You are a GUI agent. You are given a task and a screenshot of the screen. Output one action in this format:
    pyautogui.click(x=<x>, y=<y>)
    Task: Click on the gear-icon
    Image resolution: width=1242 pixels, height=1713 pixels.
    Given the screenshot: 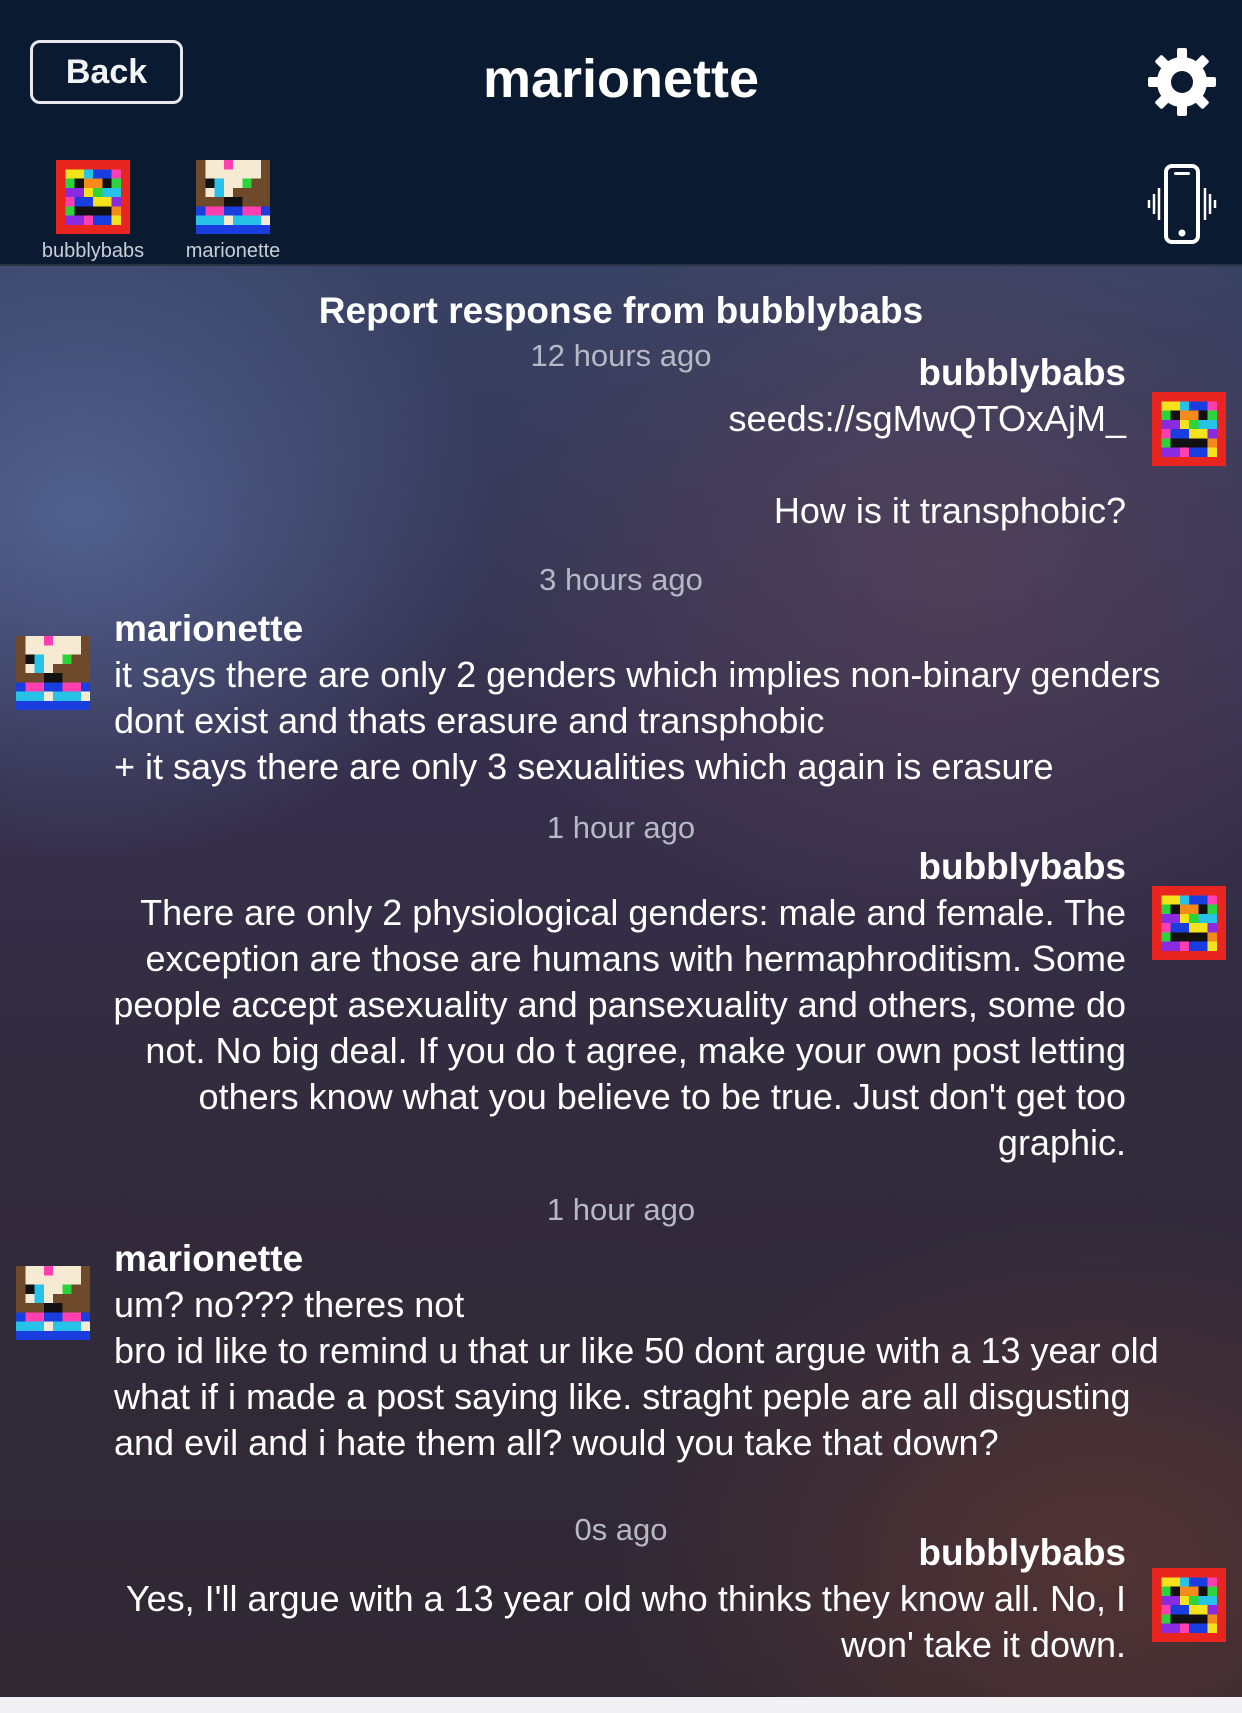 What is the action you would take?
    pyautogui.click(x=1182, y=82)
    